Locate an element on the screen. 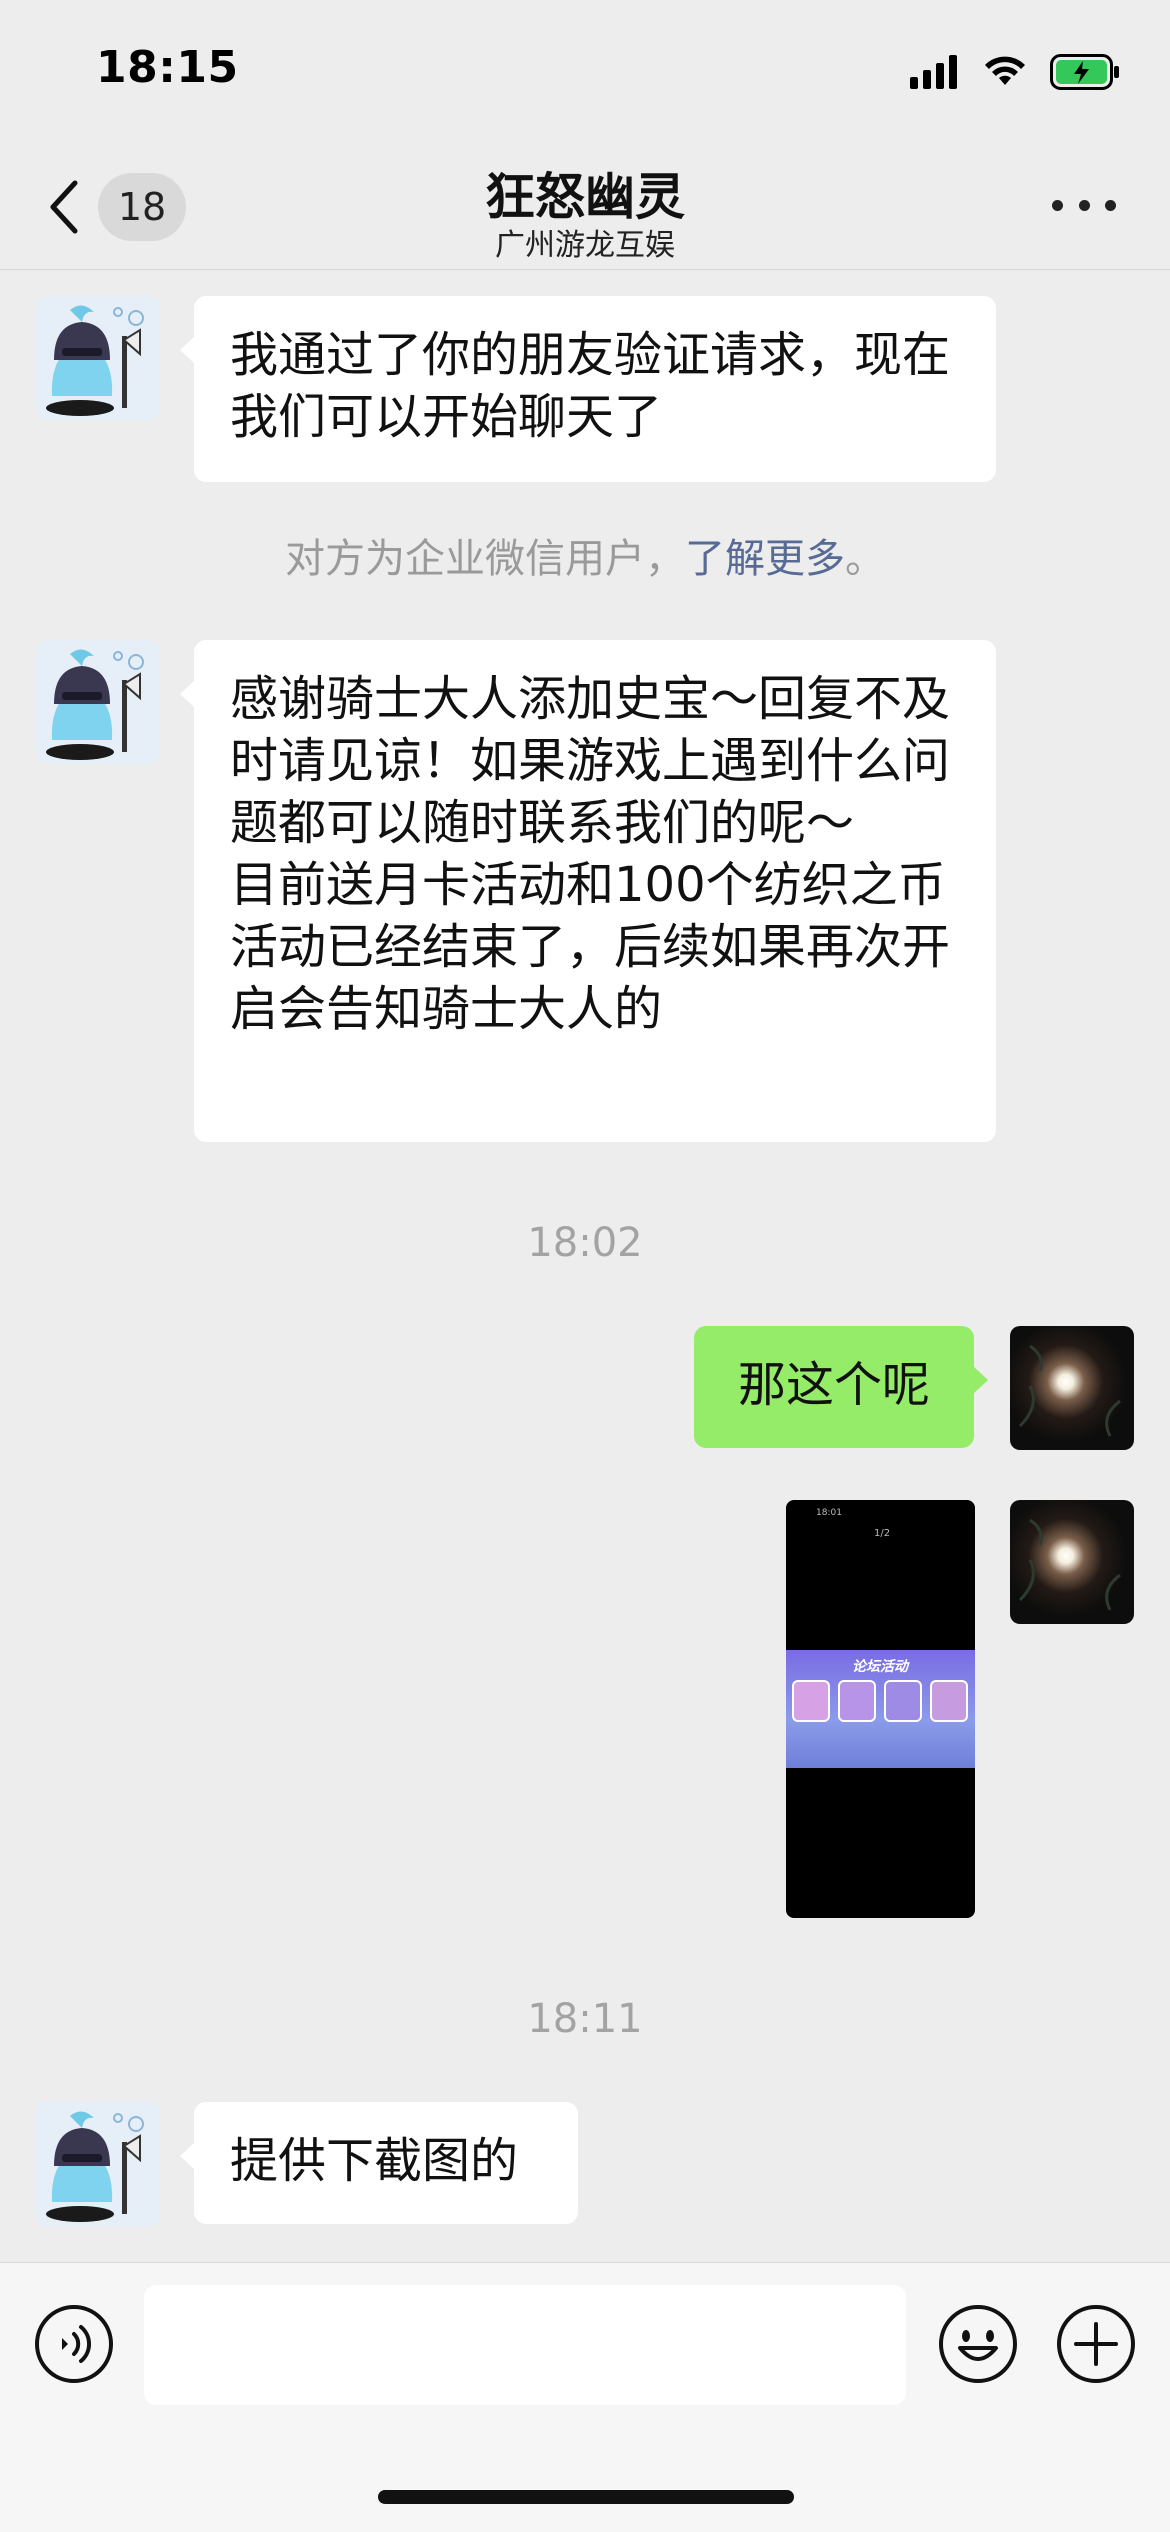 Image resolution: width=1170 pixels, height=2532 pixels. chevron-left-icon is located at coordinates (64, 207).